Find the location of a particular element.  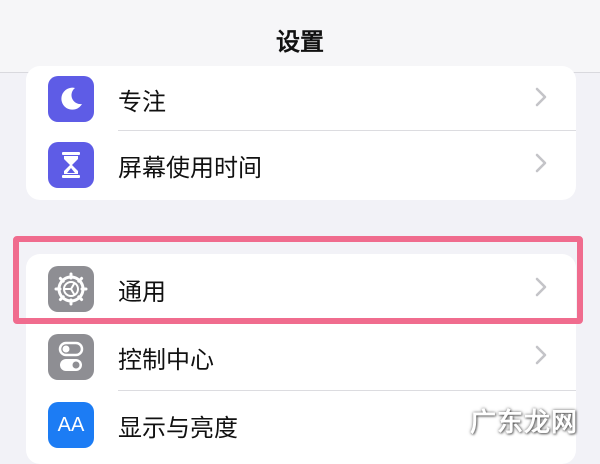

settings-row-focus: 专注 is located at coordinates (301, 98).